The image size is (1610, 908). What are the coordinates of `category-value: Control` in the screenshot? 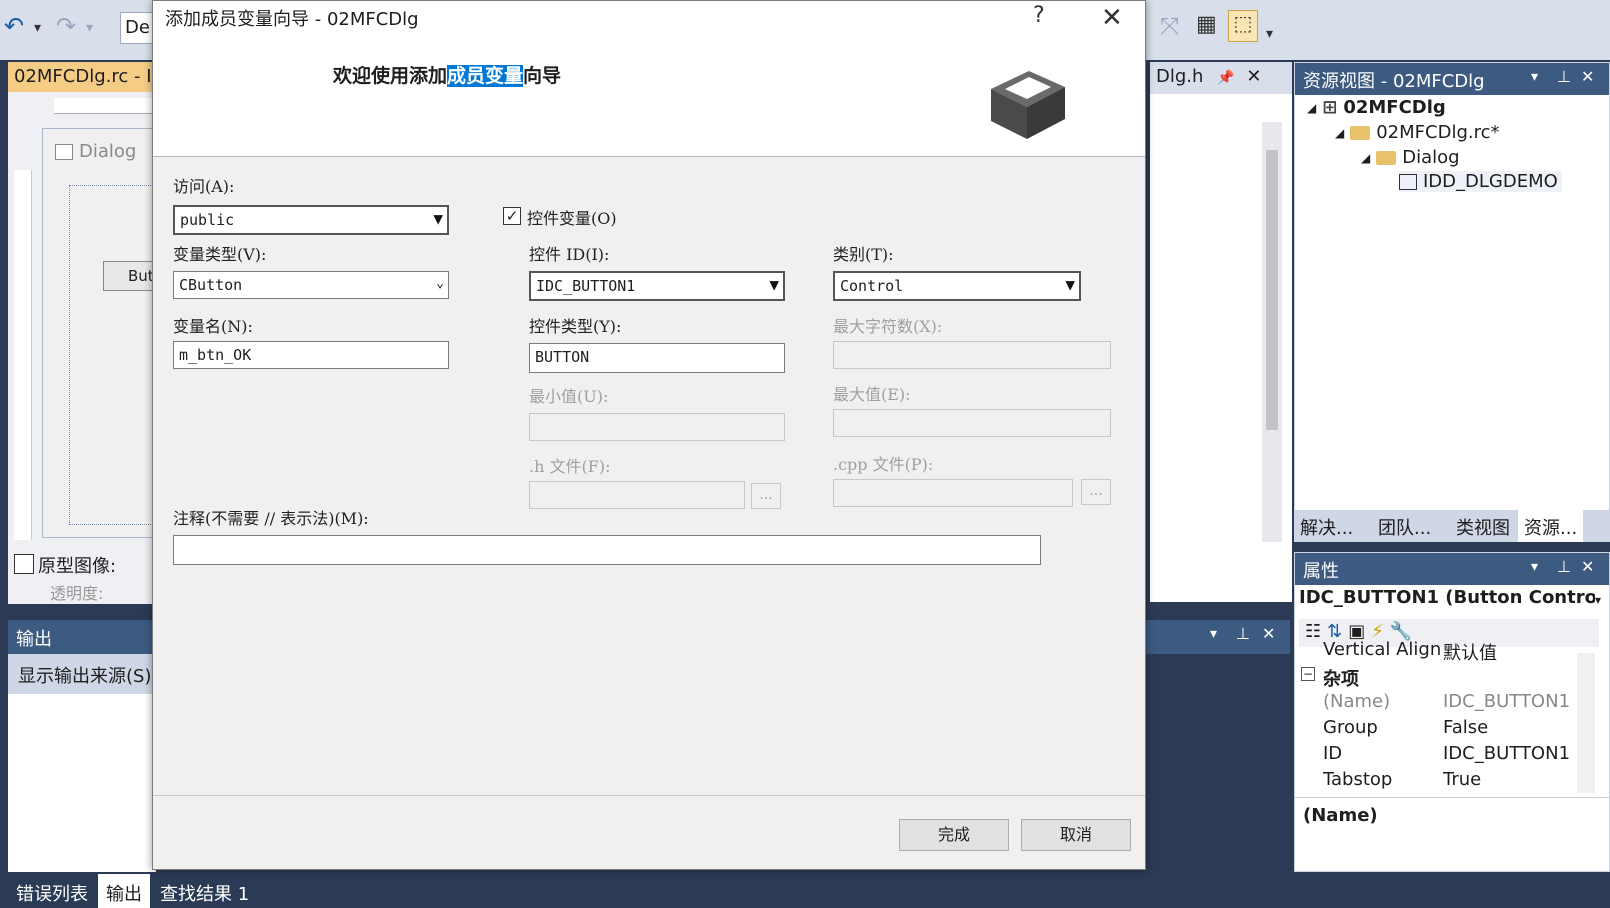 It's located at (872, 286).